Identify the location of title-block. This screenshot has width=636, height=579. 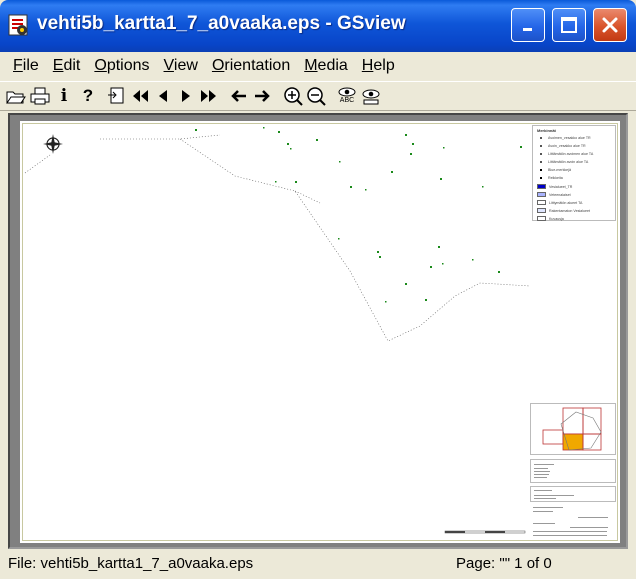
(573, 522).